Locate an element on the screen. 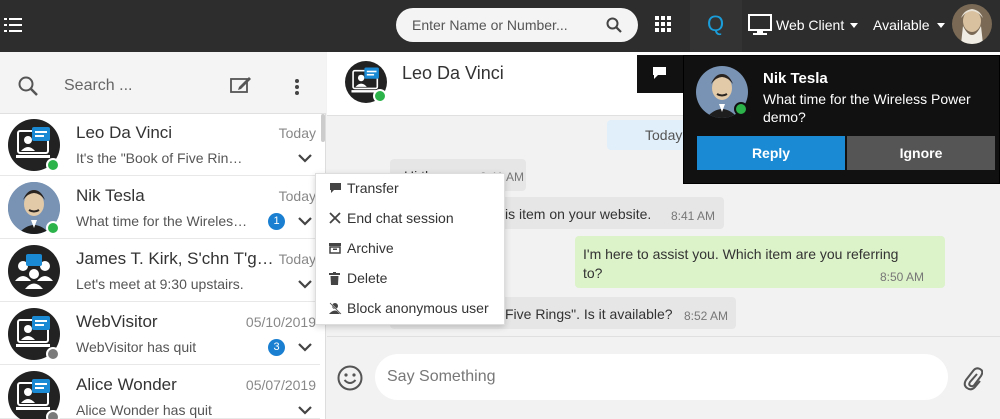 This screenshot has height=419, width=1000. message-time: 8:41 AM is located at coordinates (693, 216).